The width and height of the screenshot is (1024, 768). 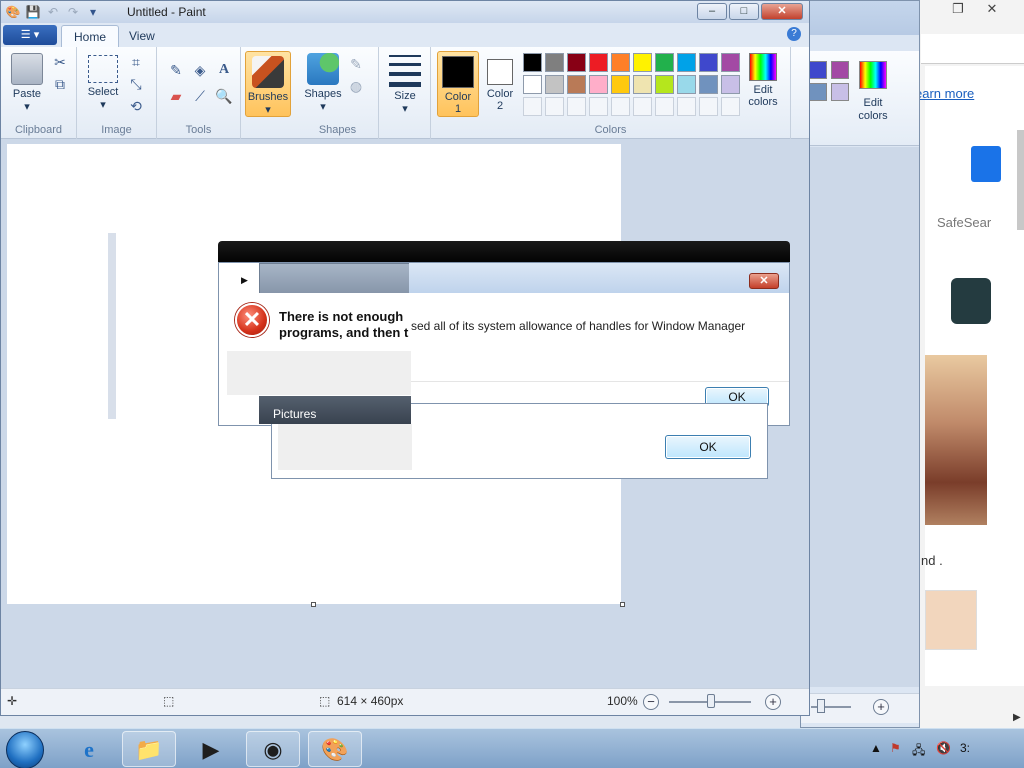 What do you see at coordinates (965, 748) in the screenshot?
I see `clock: 3:` at bounding box center [965, 748].